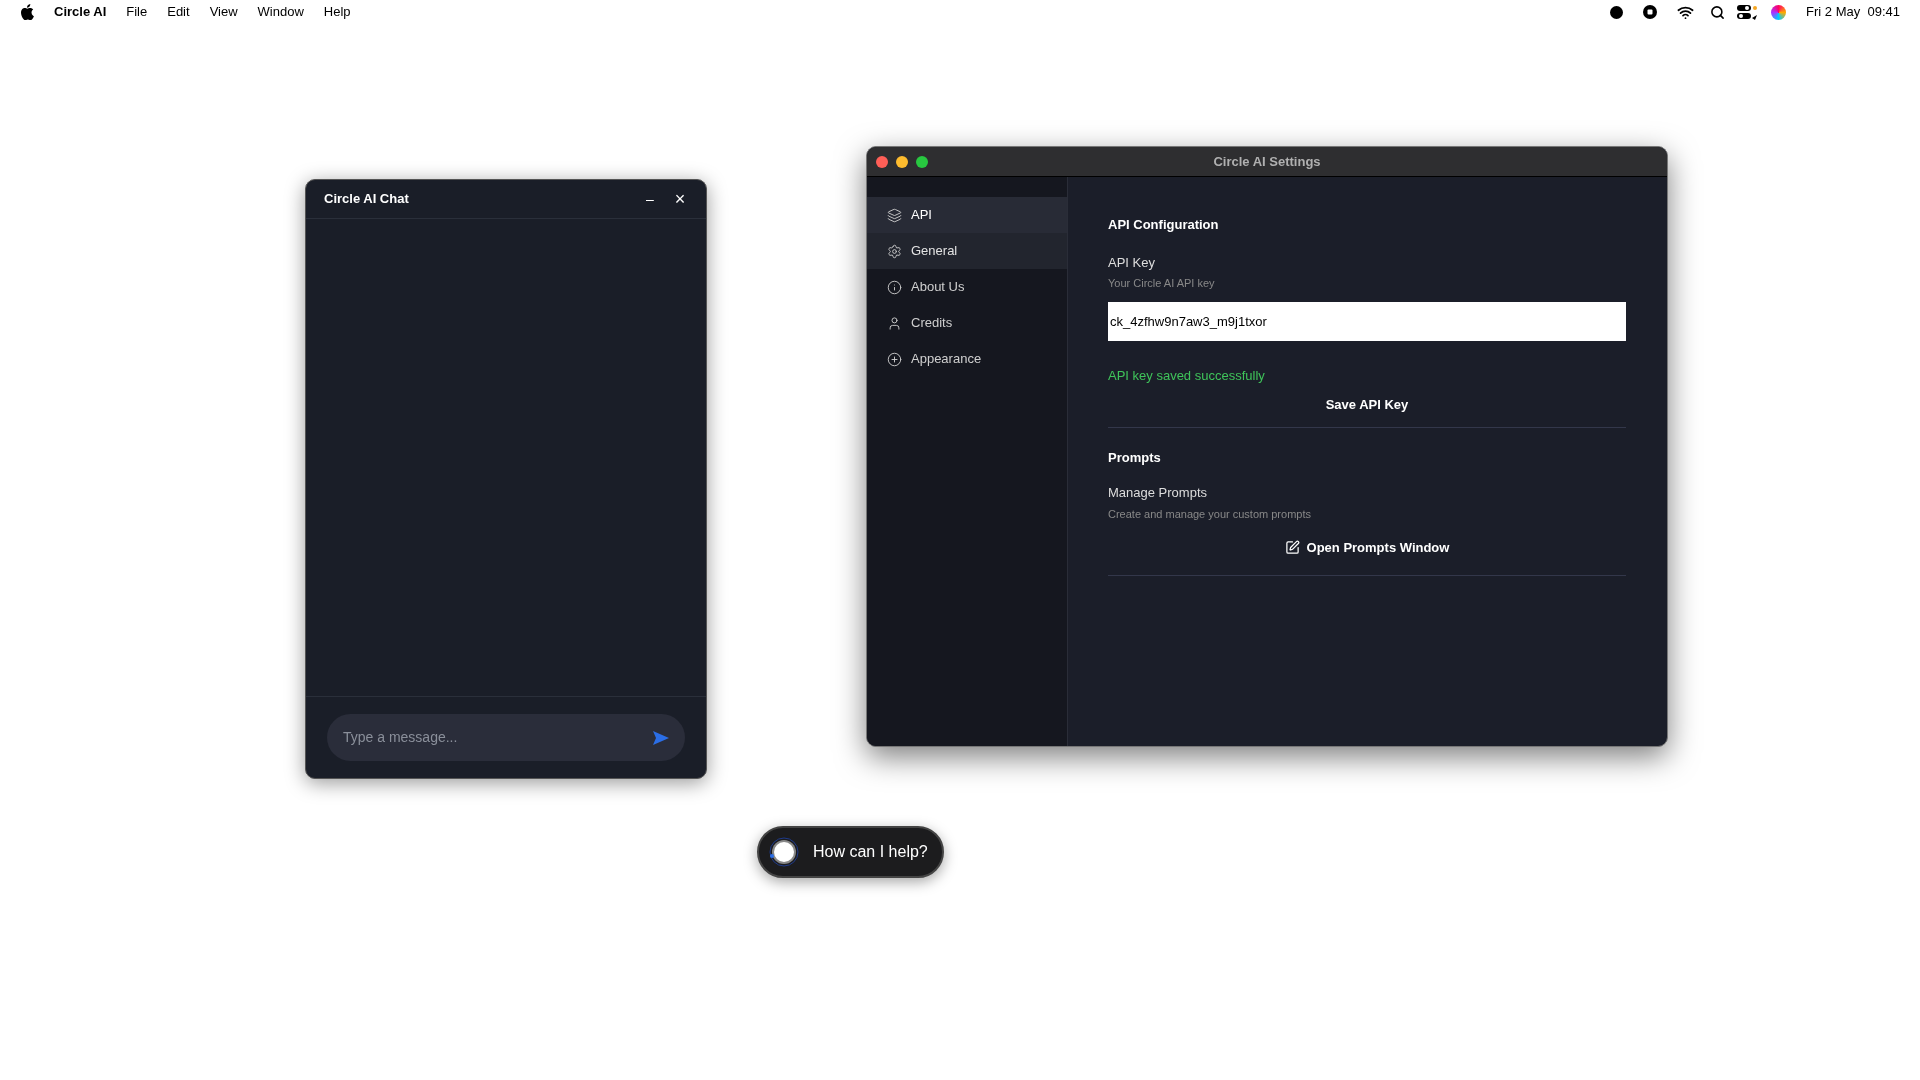 This screenshot has width=1920, height=1080. What do you see at coordinates (1718, 12) in the screenshot?
I see `search-icon` at bounding box center [1718, 12].